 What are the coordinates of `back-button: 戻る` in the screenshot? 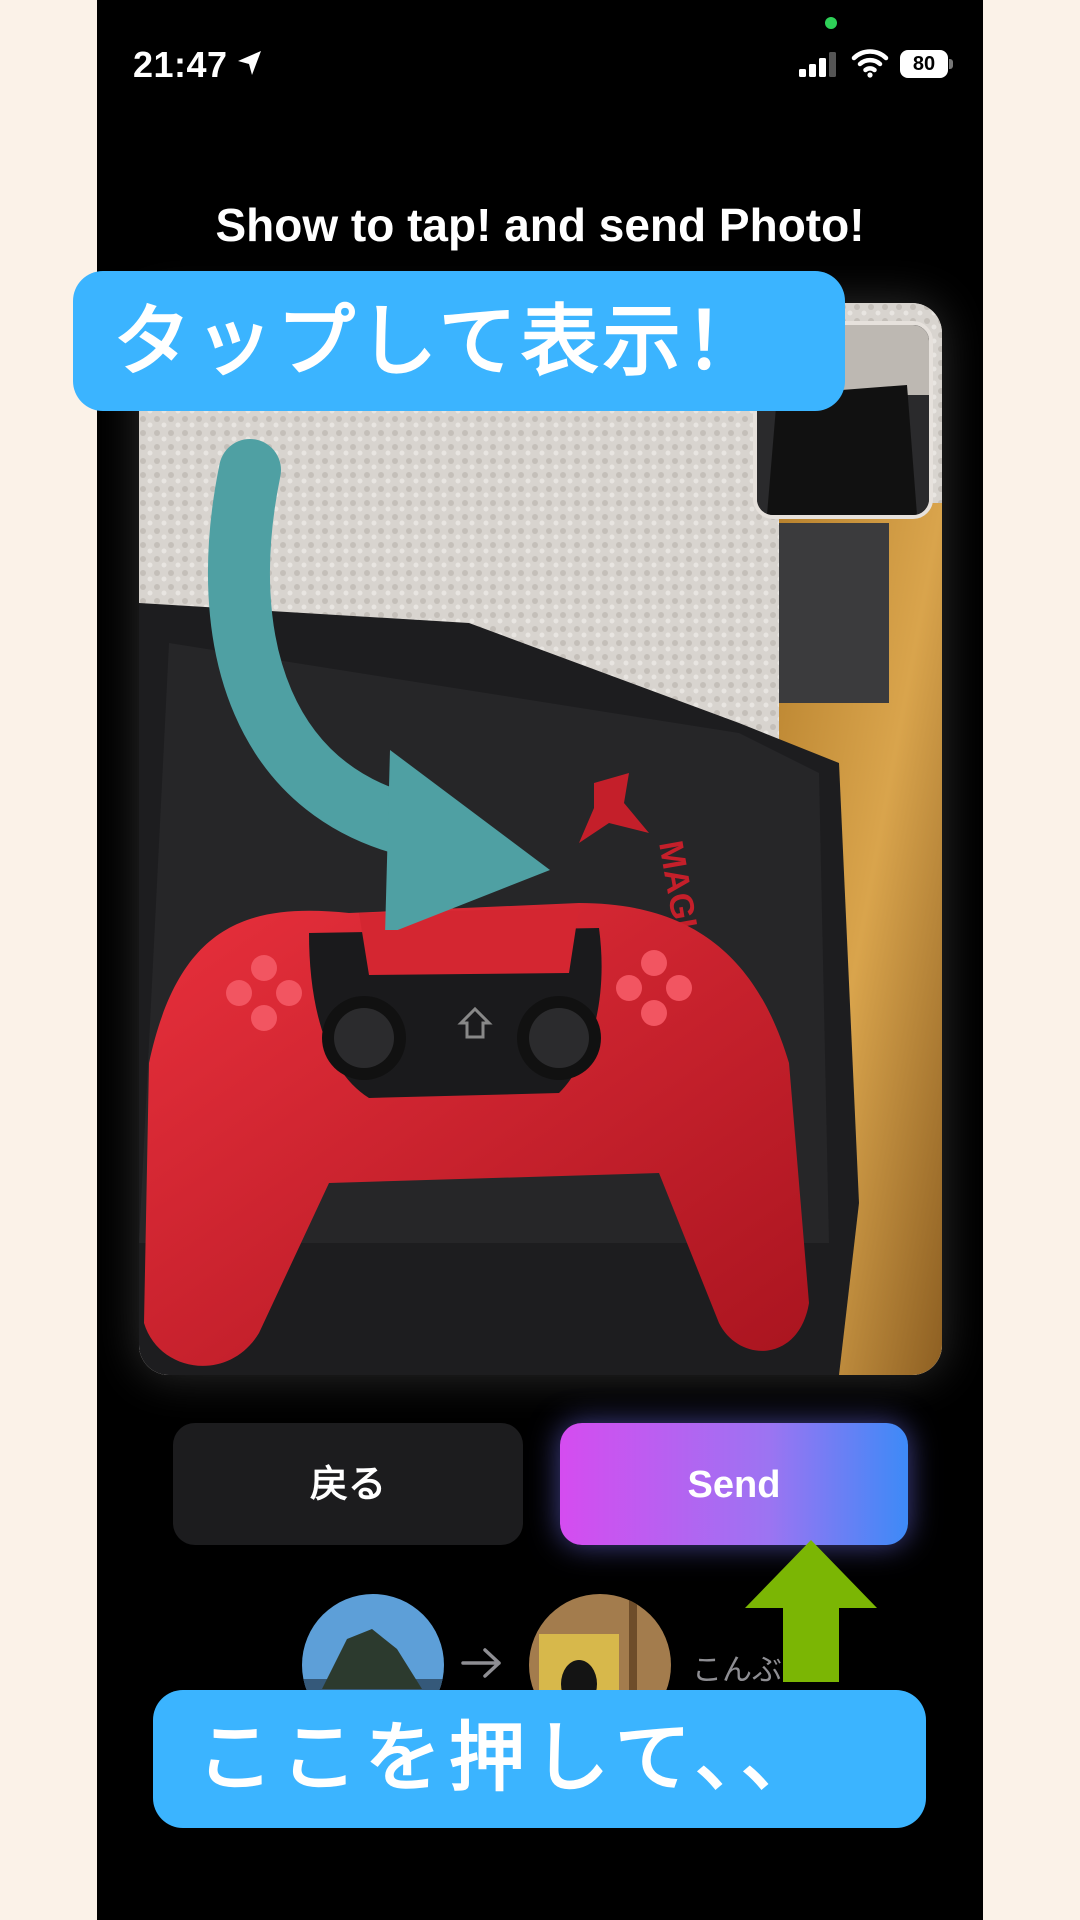 It's located at (348, 1484).